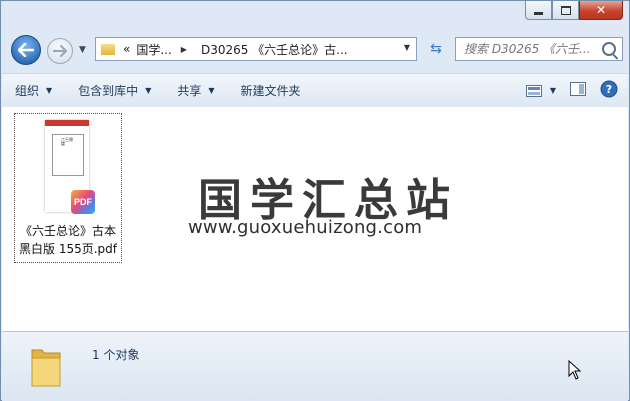 Image resolution: width=630 pixels, height=401 pixels. I want to click on back-button, so click(26, 50).